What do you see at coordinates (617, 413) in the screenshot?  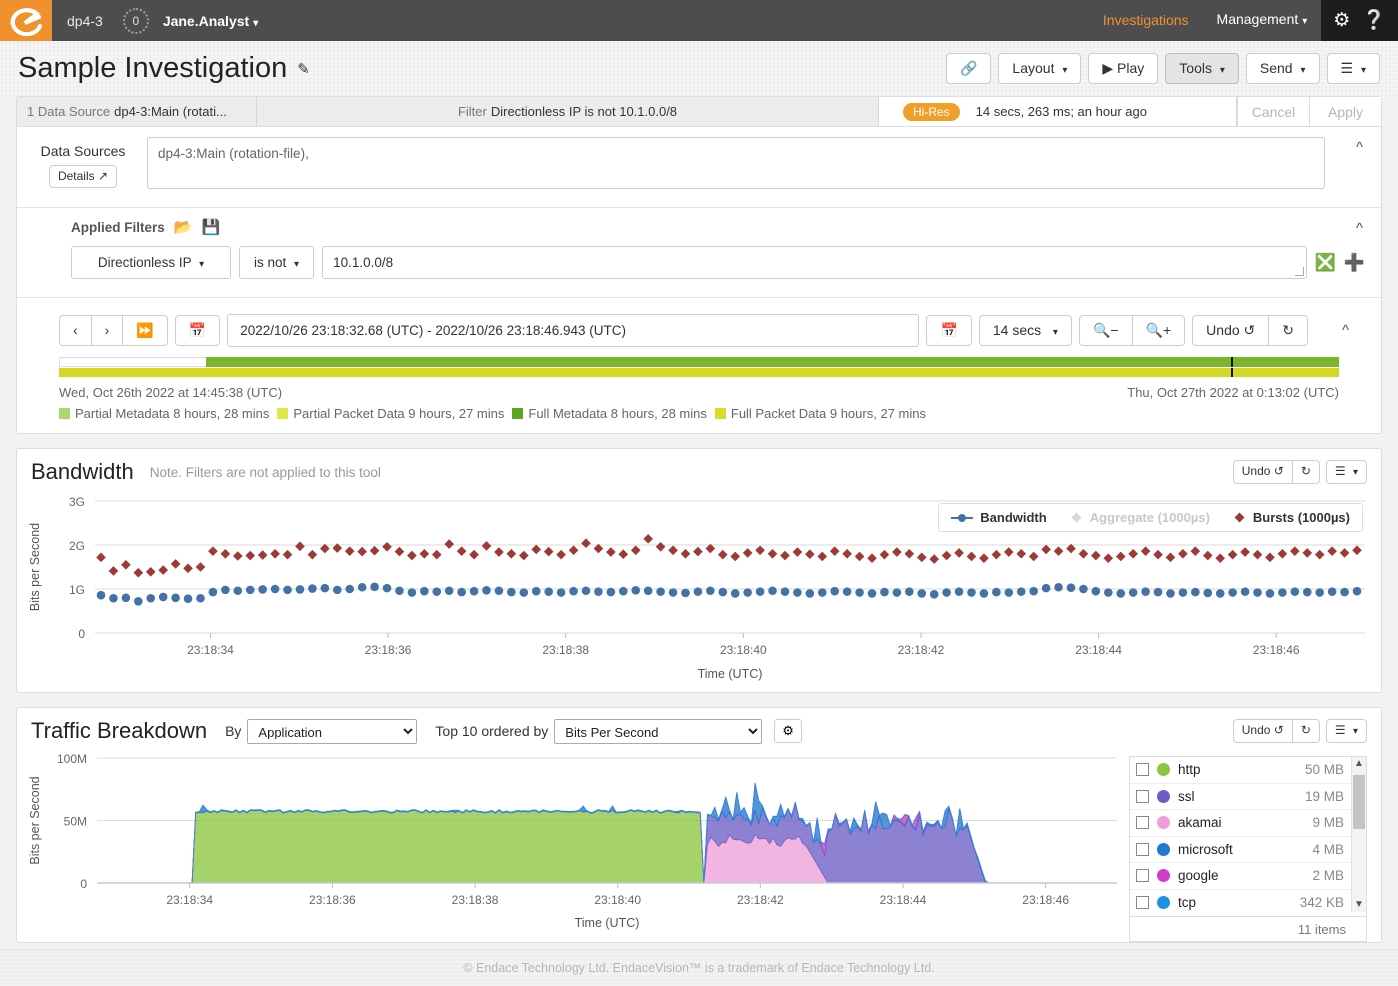 I see `legend-label: Full Metadata 8 hours, 28 mins` at bounding box center [617, 413].